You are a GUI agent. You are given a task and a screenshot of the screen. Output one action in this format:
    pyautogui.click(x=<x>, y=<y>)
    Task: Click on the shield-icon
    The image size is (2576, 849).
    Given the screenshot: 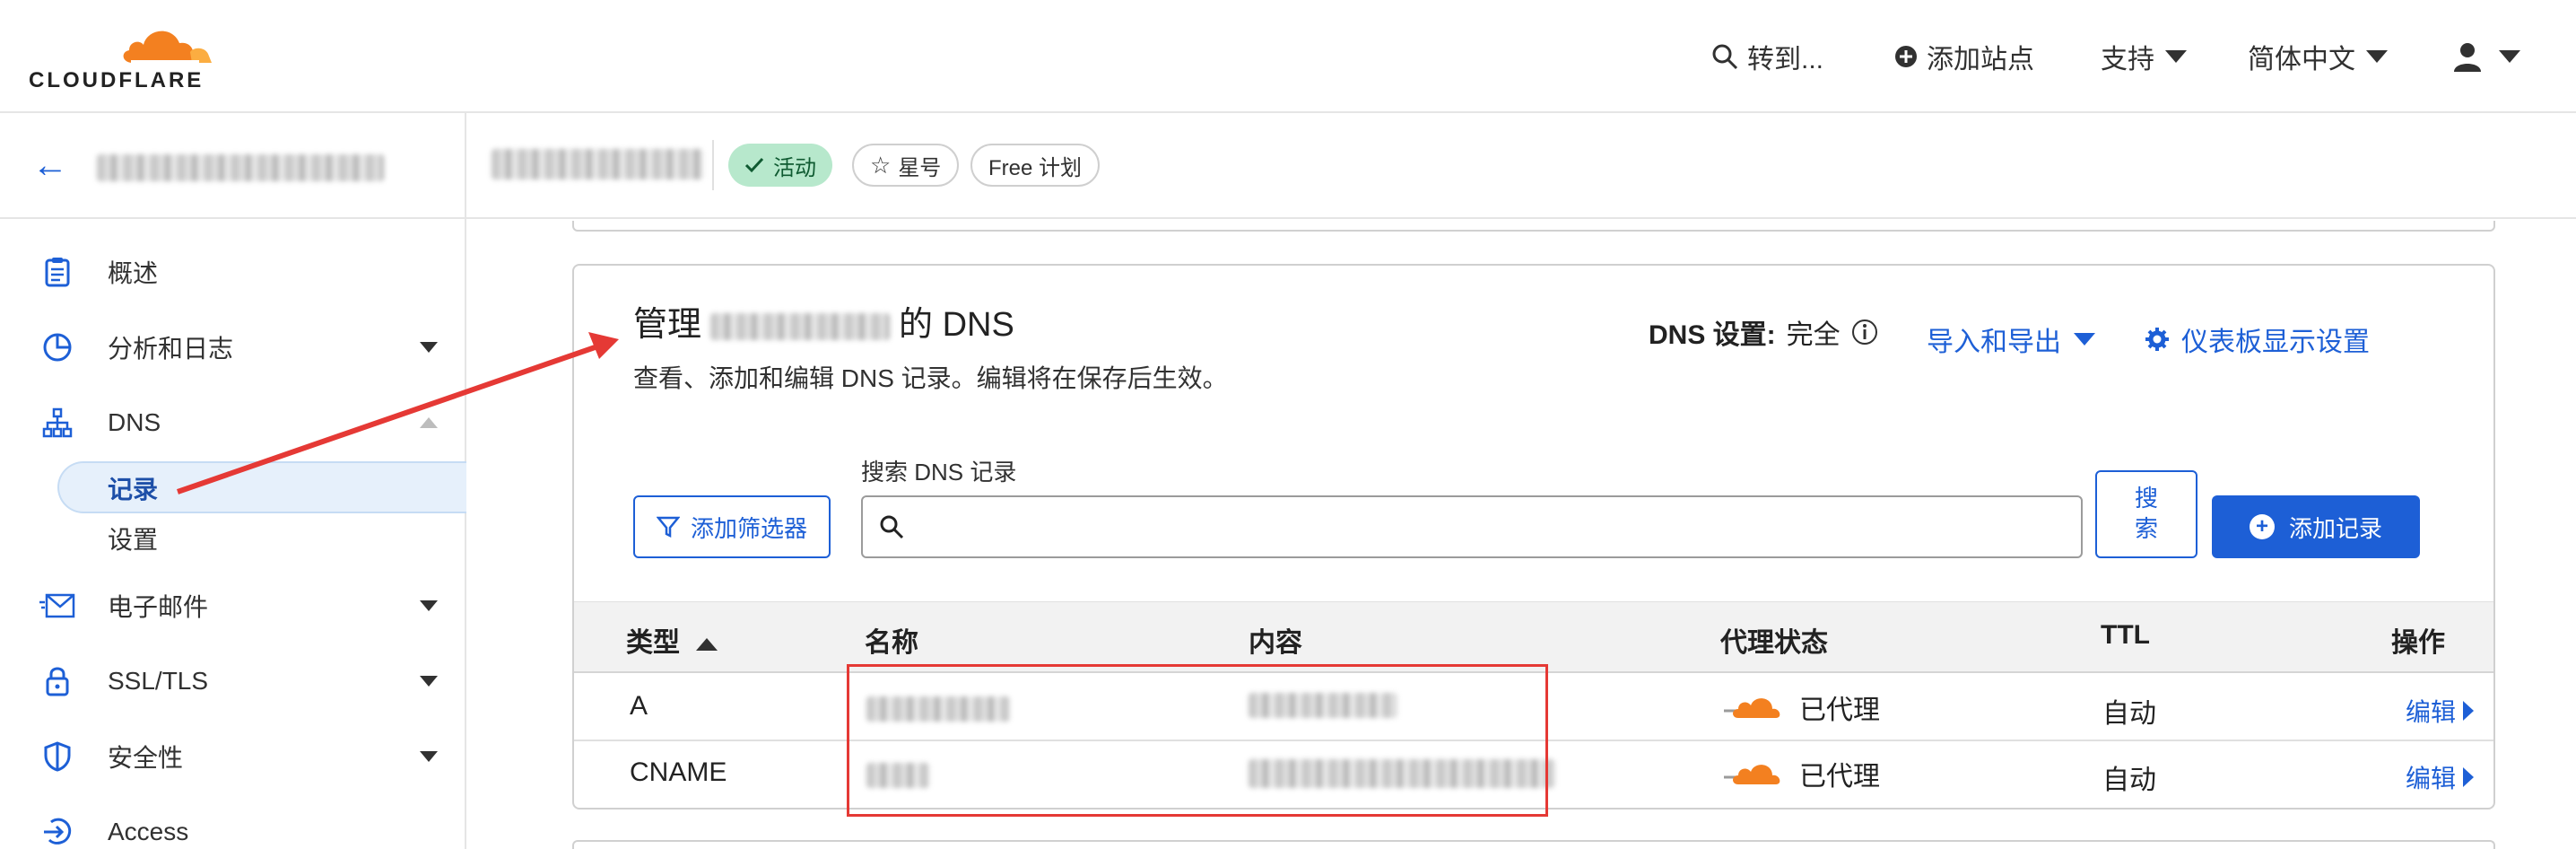 What is the action you would take?
    pyautogui.click(x=57, y=757)
    